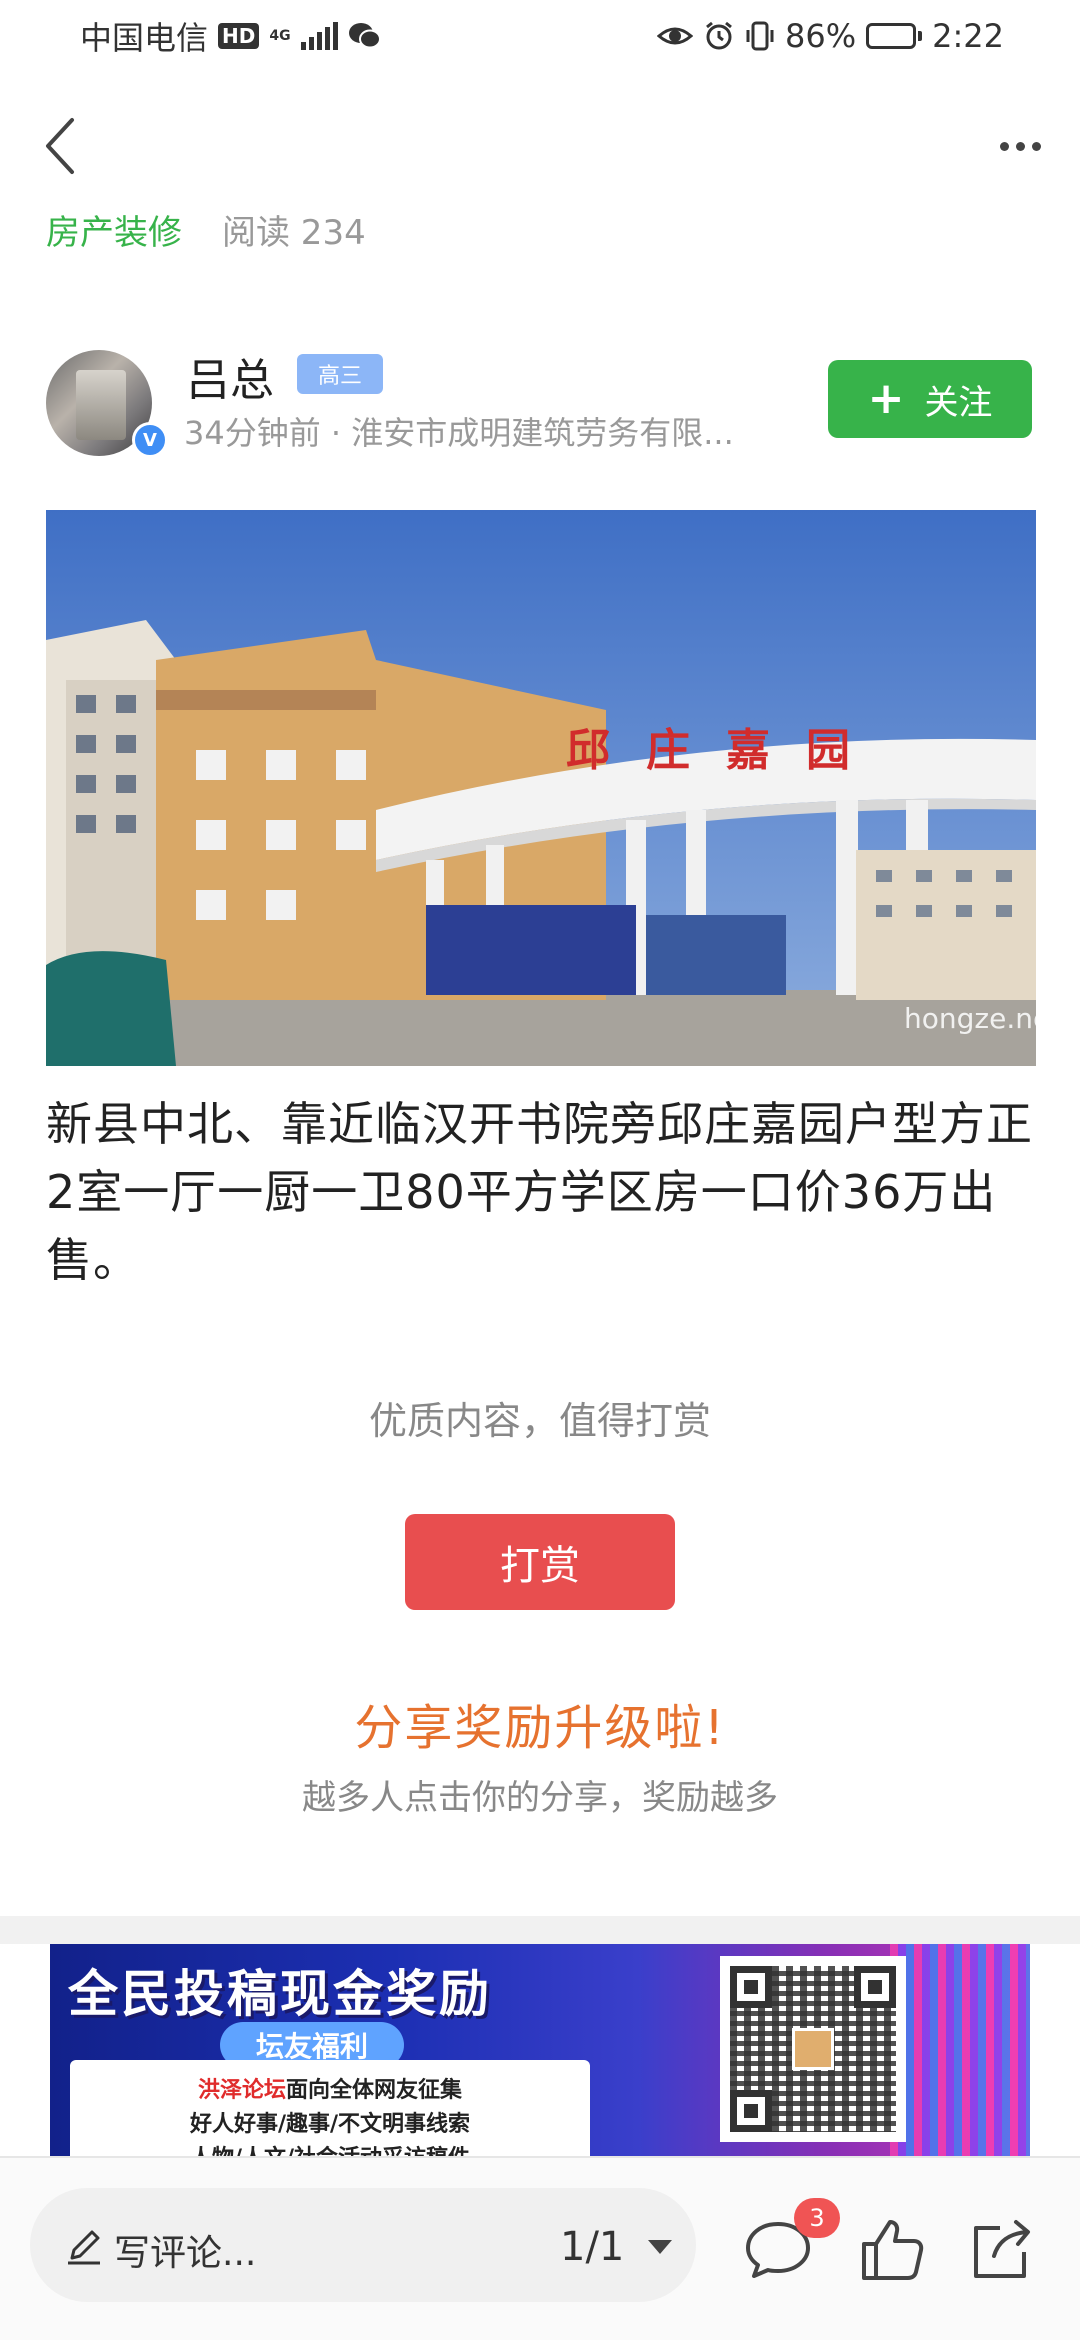 The width and height of the screenshot is (1080, 2340). What do you see at coordinates (114, 229) in the screenshot?
I see `category-link: 房产装修` at bounding box center [114, 229].